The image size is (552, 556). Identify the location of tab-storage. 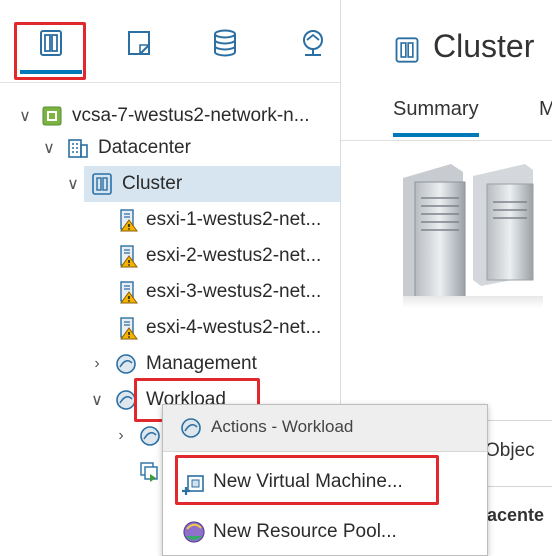
(225, 46).